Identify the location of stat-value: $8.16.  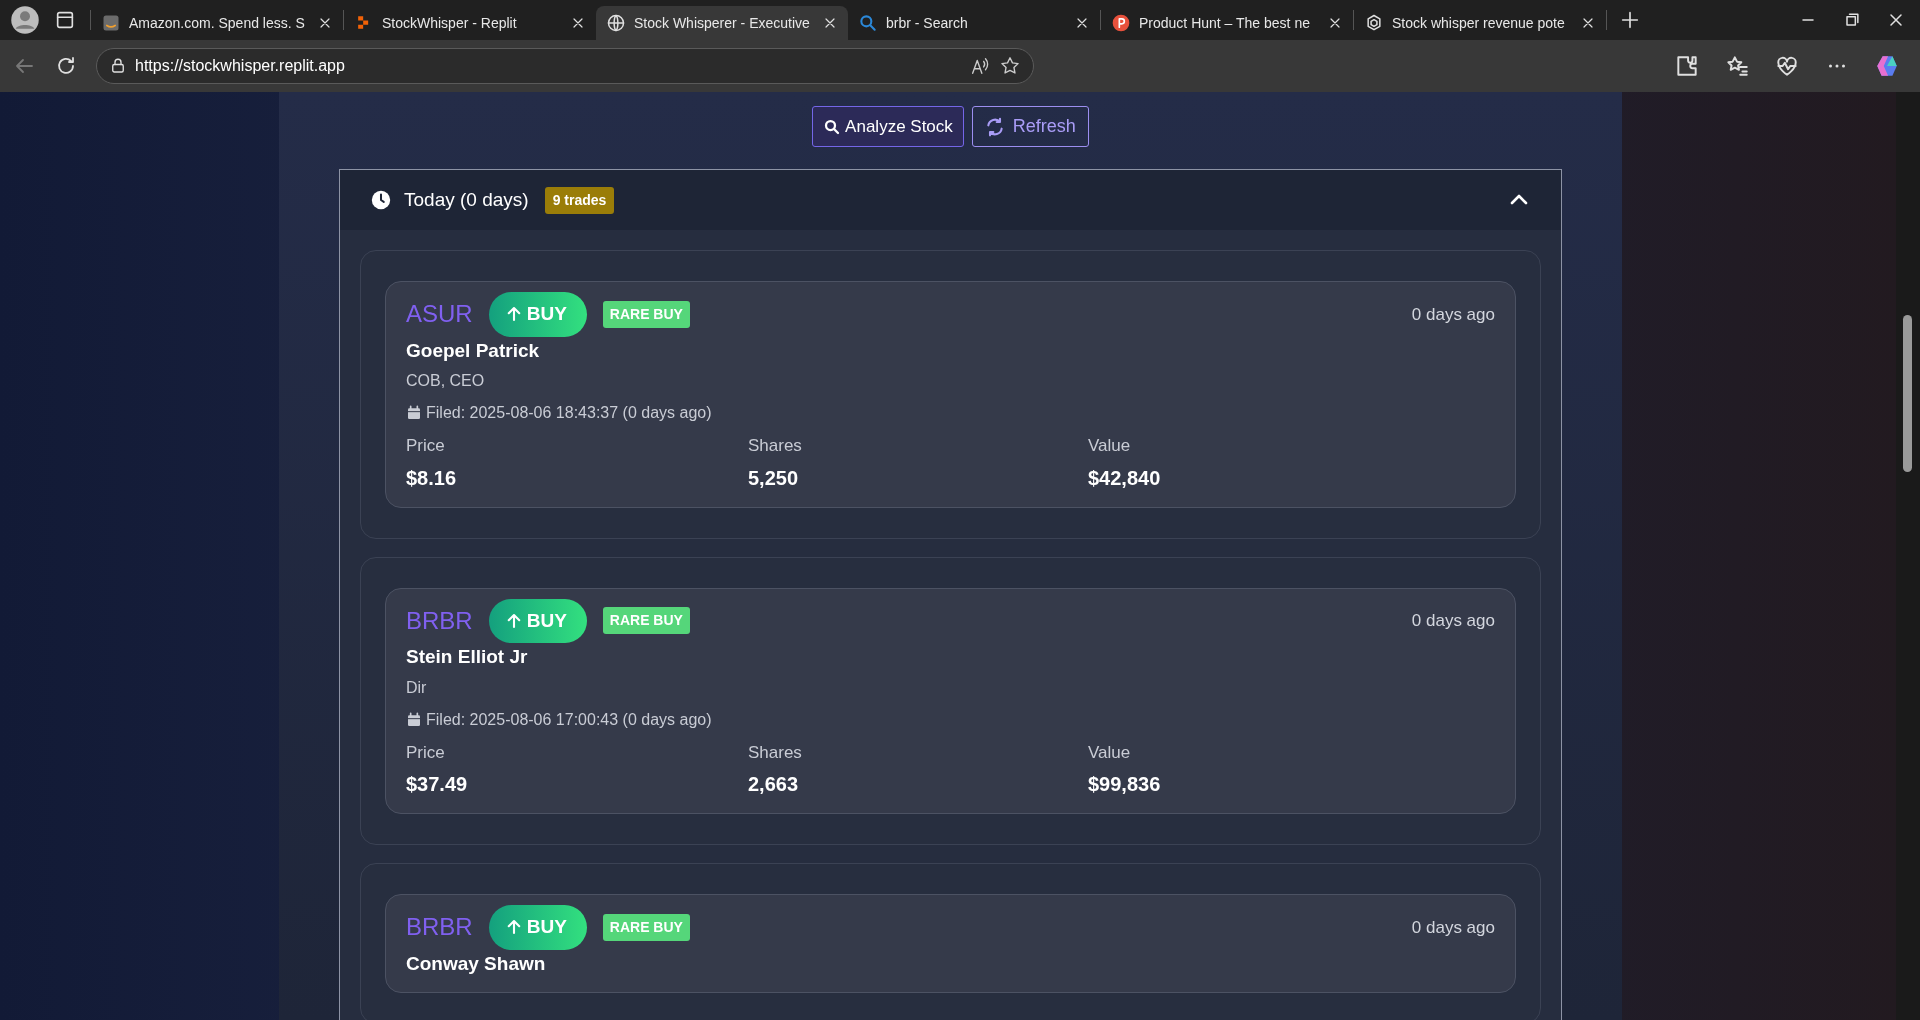
(432, 478).